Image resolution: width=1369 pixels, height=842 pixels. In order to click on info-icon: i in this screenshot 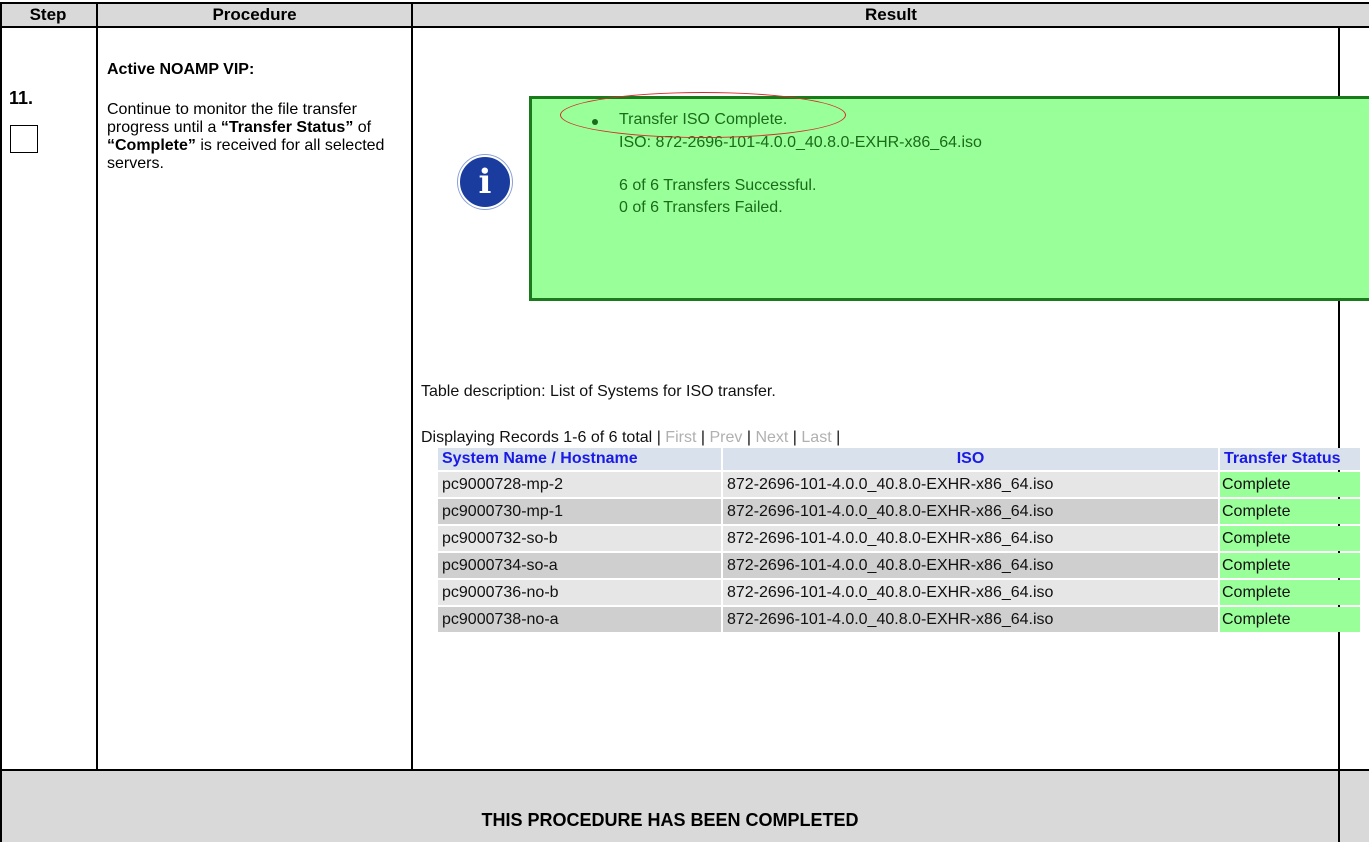, I will do `click(485, 182)`.